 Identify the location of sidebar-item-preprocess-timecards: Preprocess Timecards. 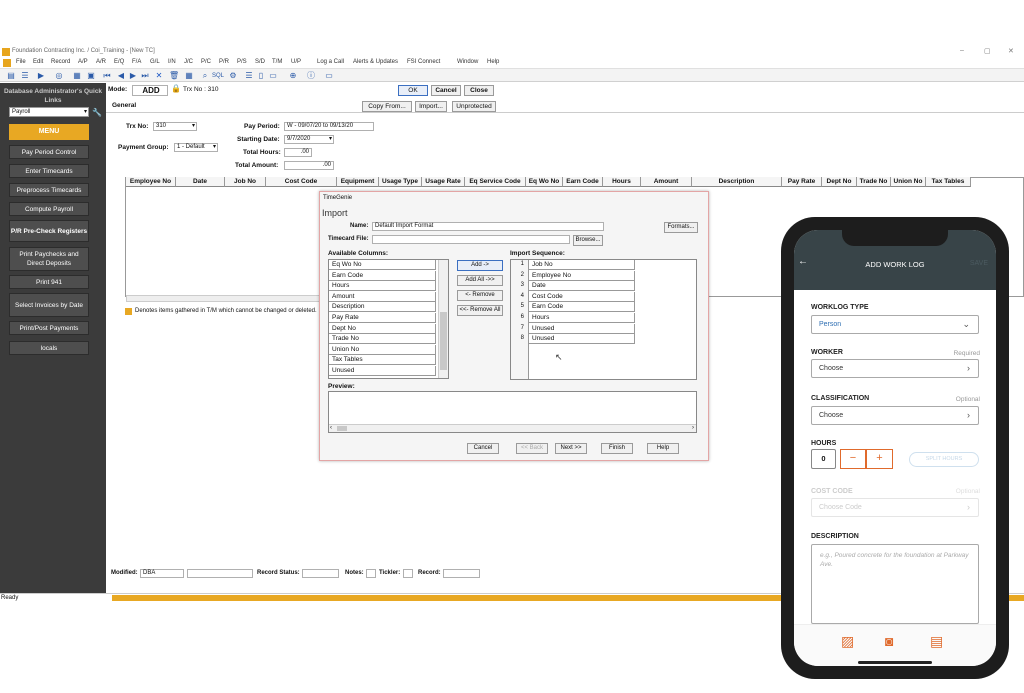
(49, 190).